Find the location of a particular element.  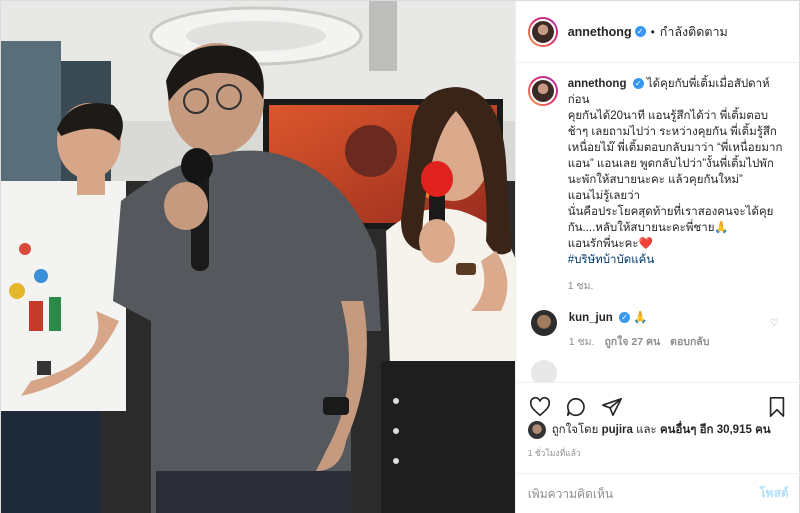

following-button: กำลังติดตาม is located at coordinates (694, 32).